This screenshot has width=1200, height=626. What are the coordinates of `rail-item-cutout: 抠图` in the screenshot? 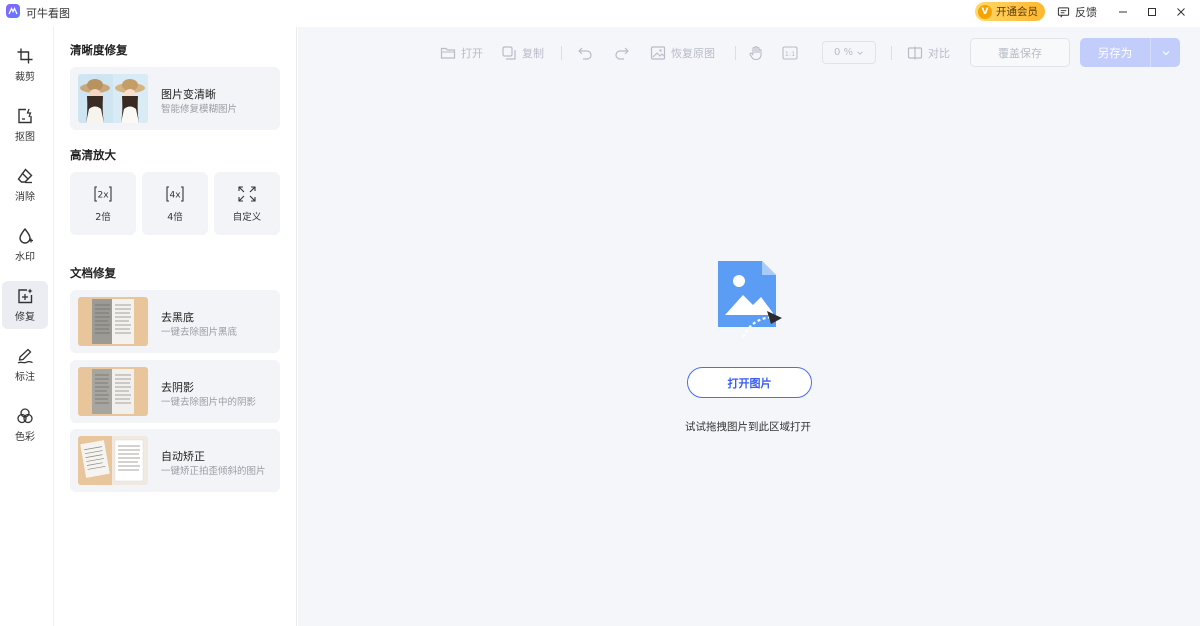 It's located at (25, 125).